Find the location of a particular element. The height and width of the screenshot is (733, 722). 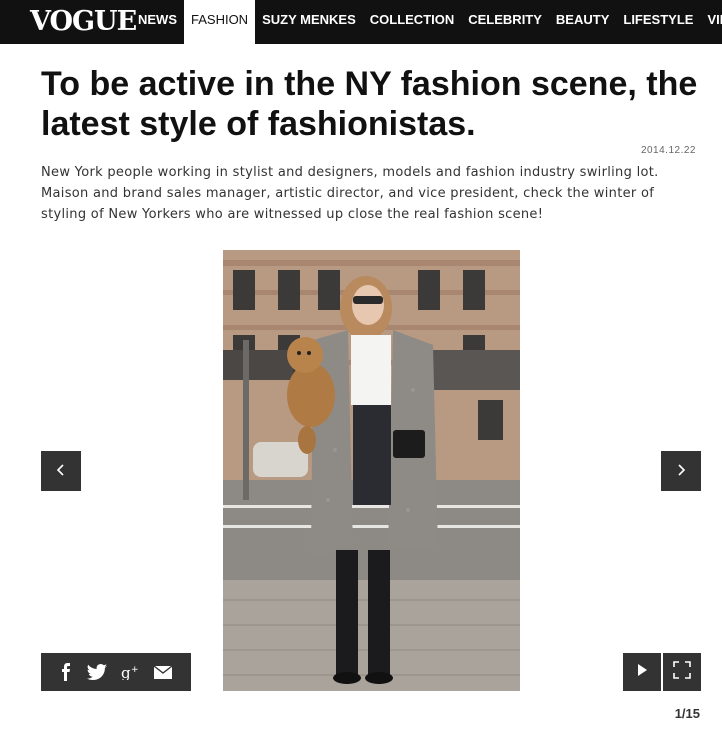

nav-item-lifestyle: LIFESTYLE is located at coordinates (658, 22).